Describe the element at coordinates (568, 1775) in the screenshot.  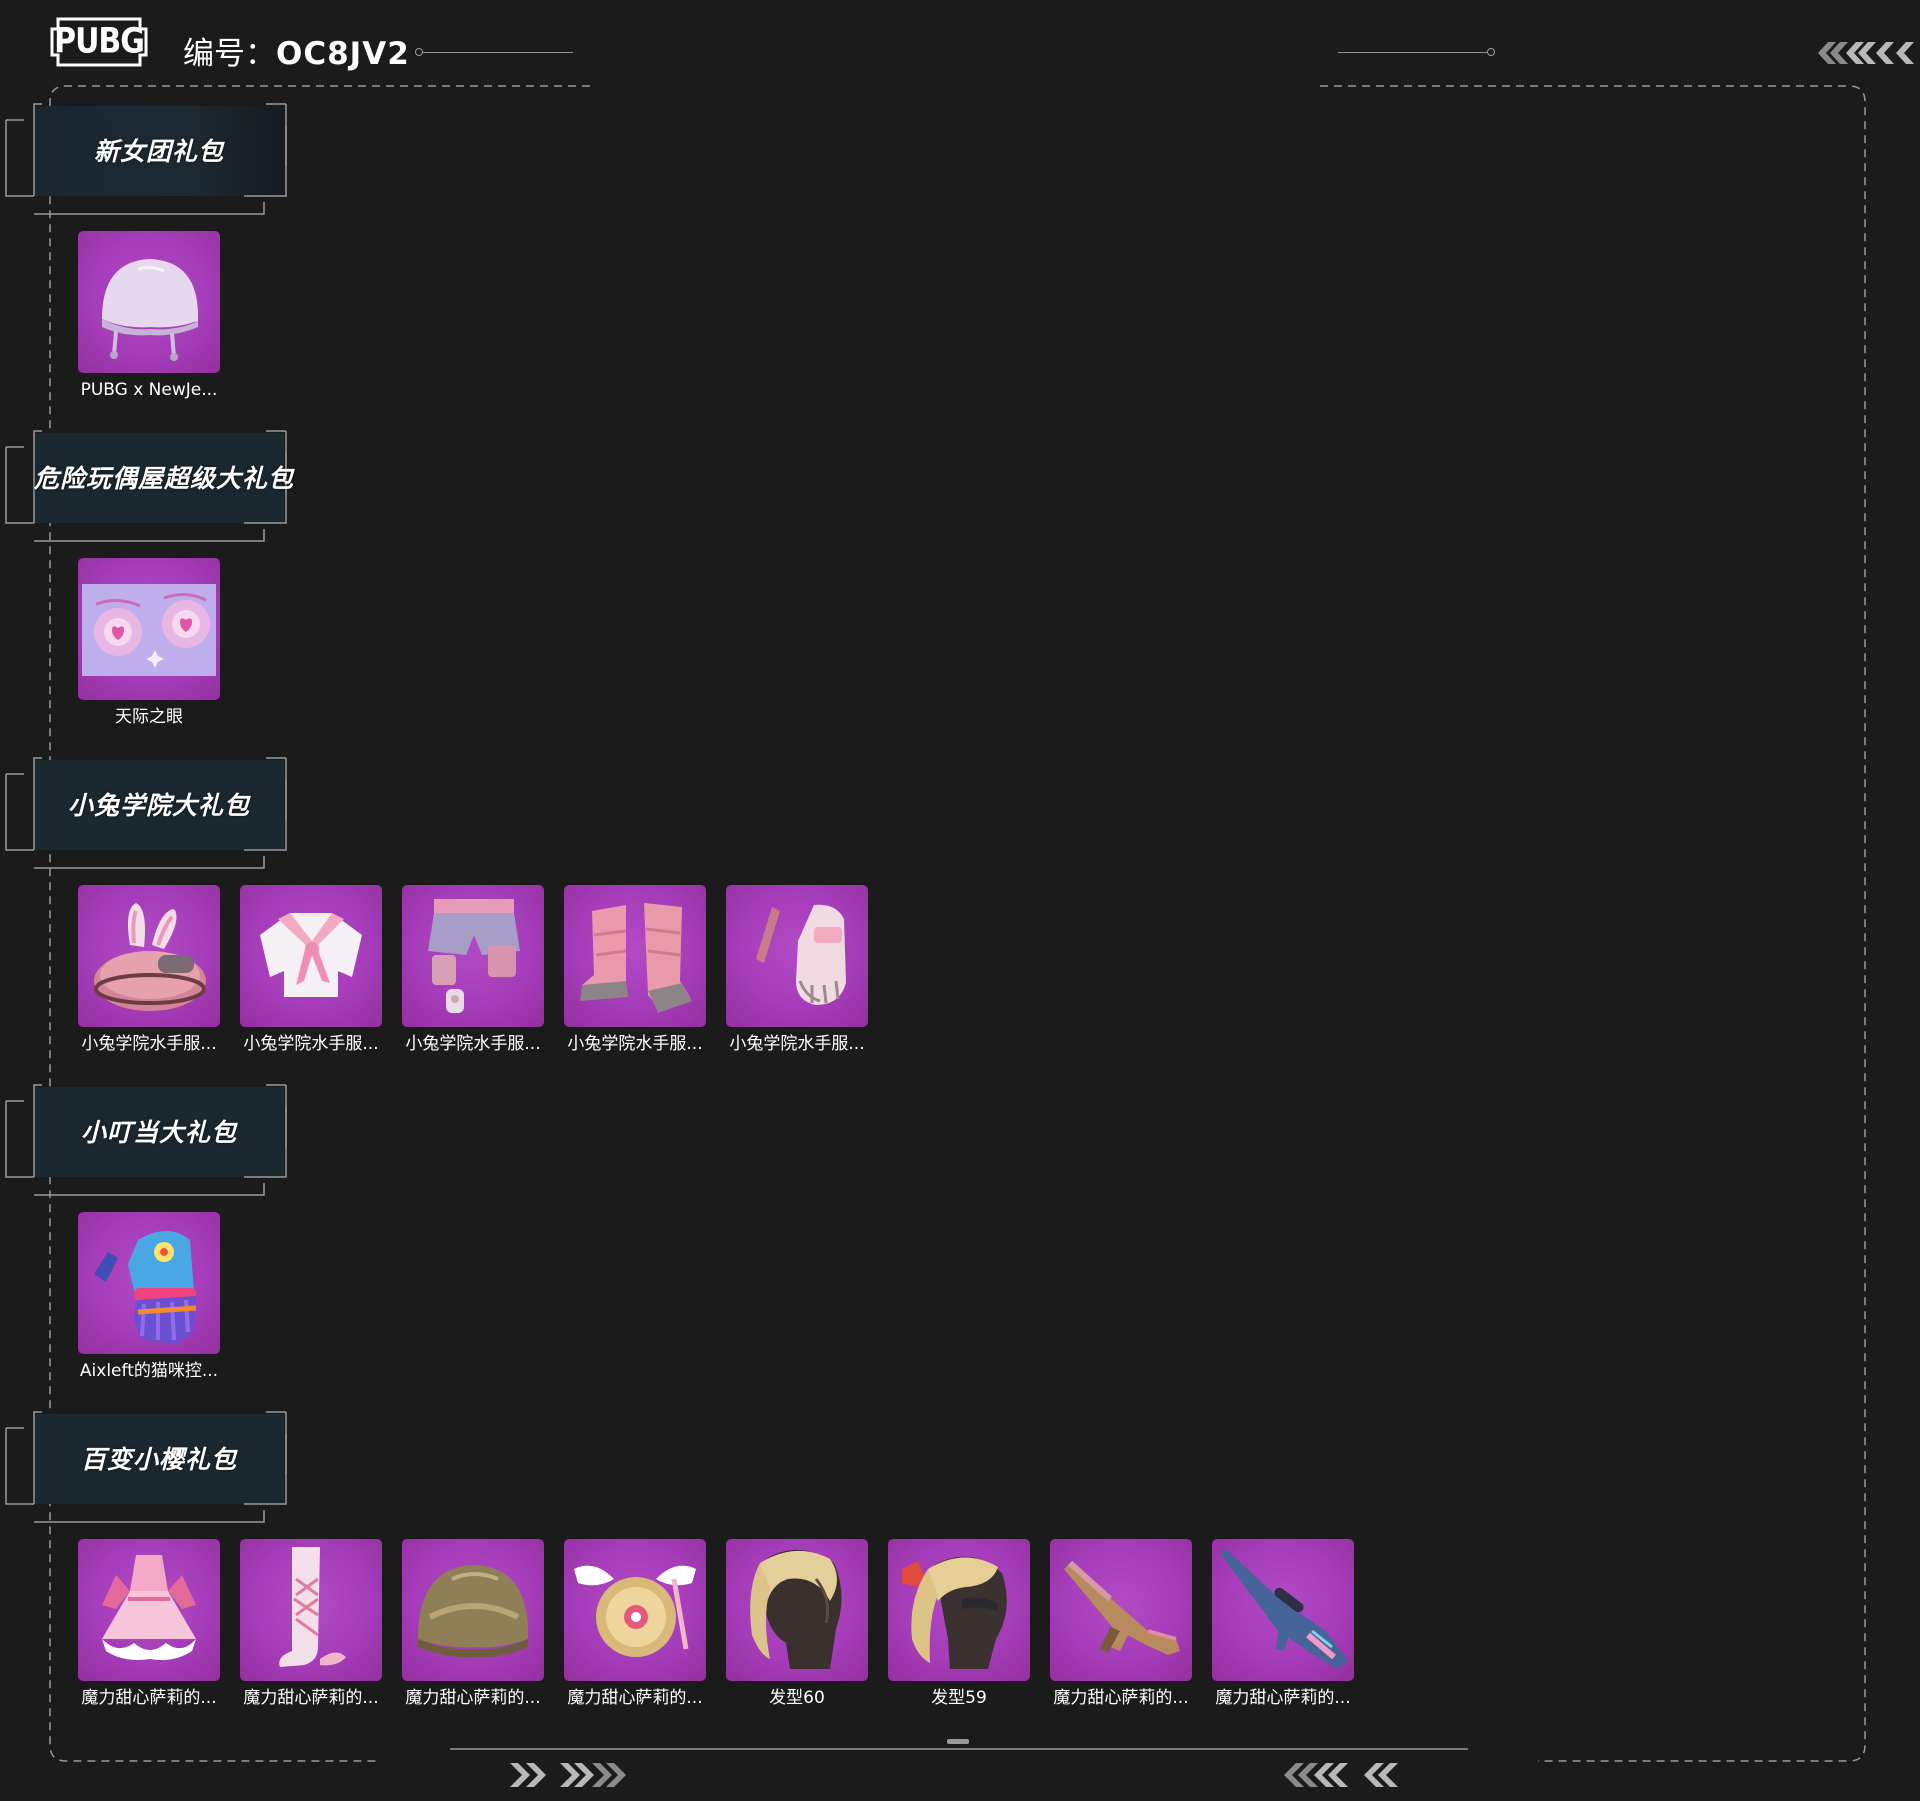
I see `double-chevron-right-icon` at that location.